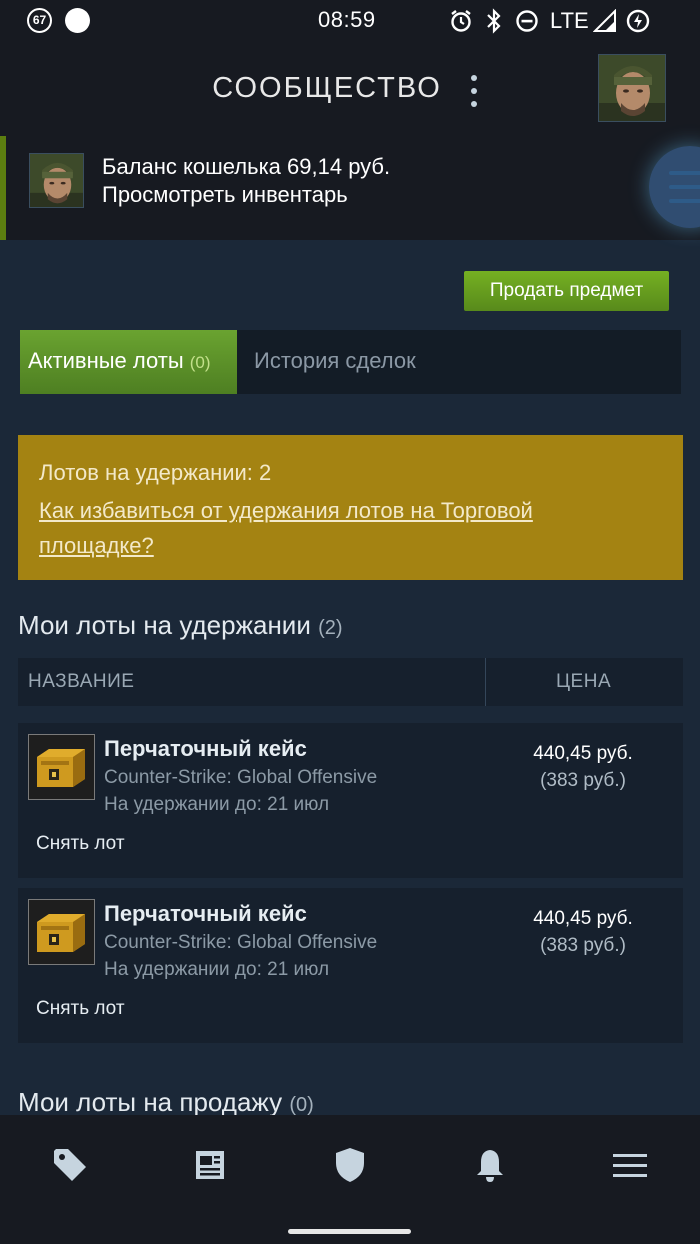 The height and width of the screenshot is (1244, 700). Describe the element at coordinates (349, 1231) in the screenshot. I see `home-indicator` at that location.